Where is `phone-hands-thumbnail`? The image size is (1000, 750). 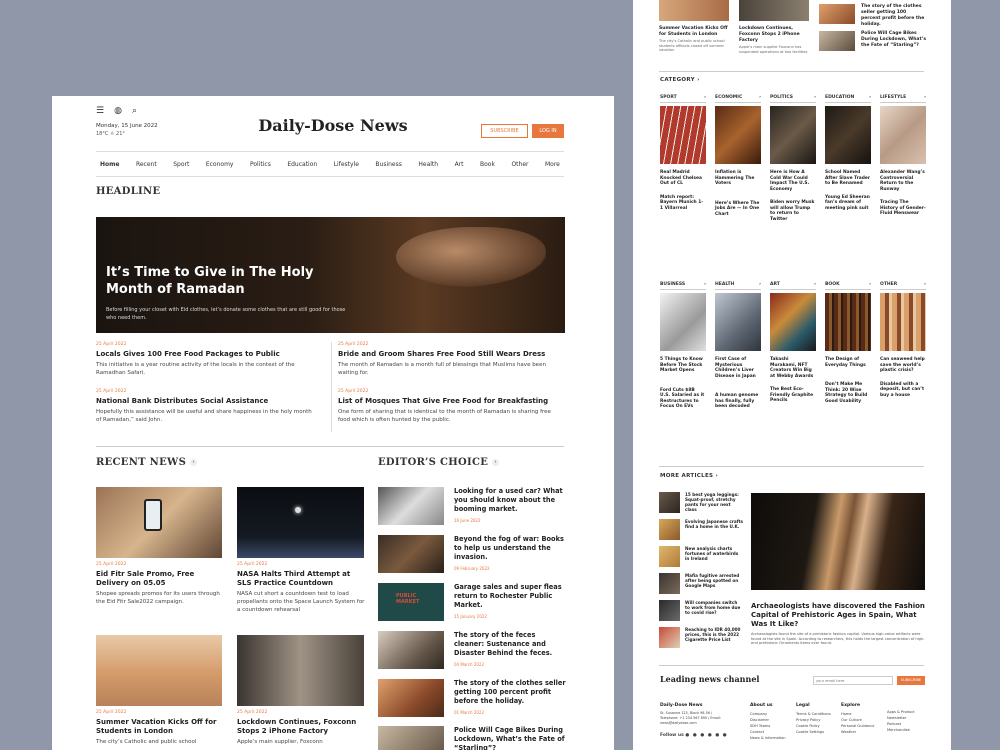
phone-hands-thumbnail is located at coordinates (159, 522).